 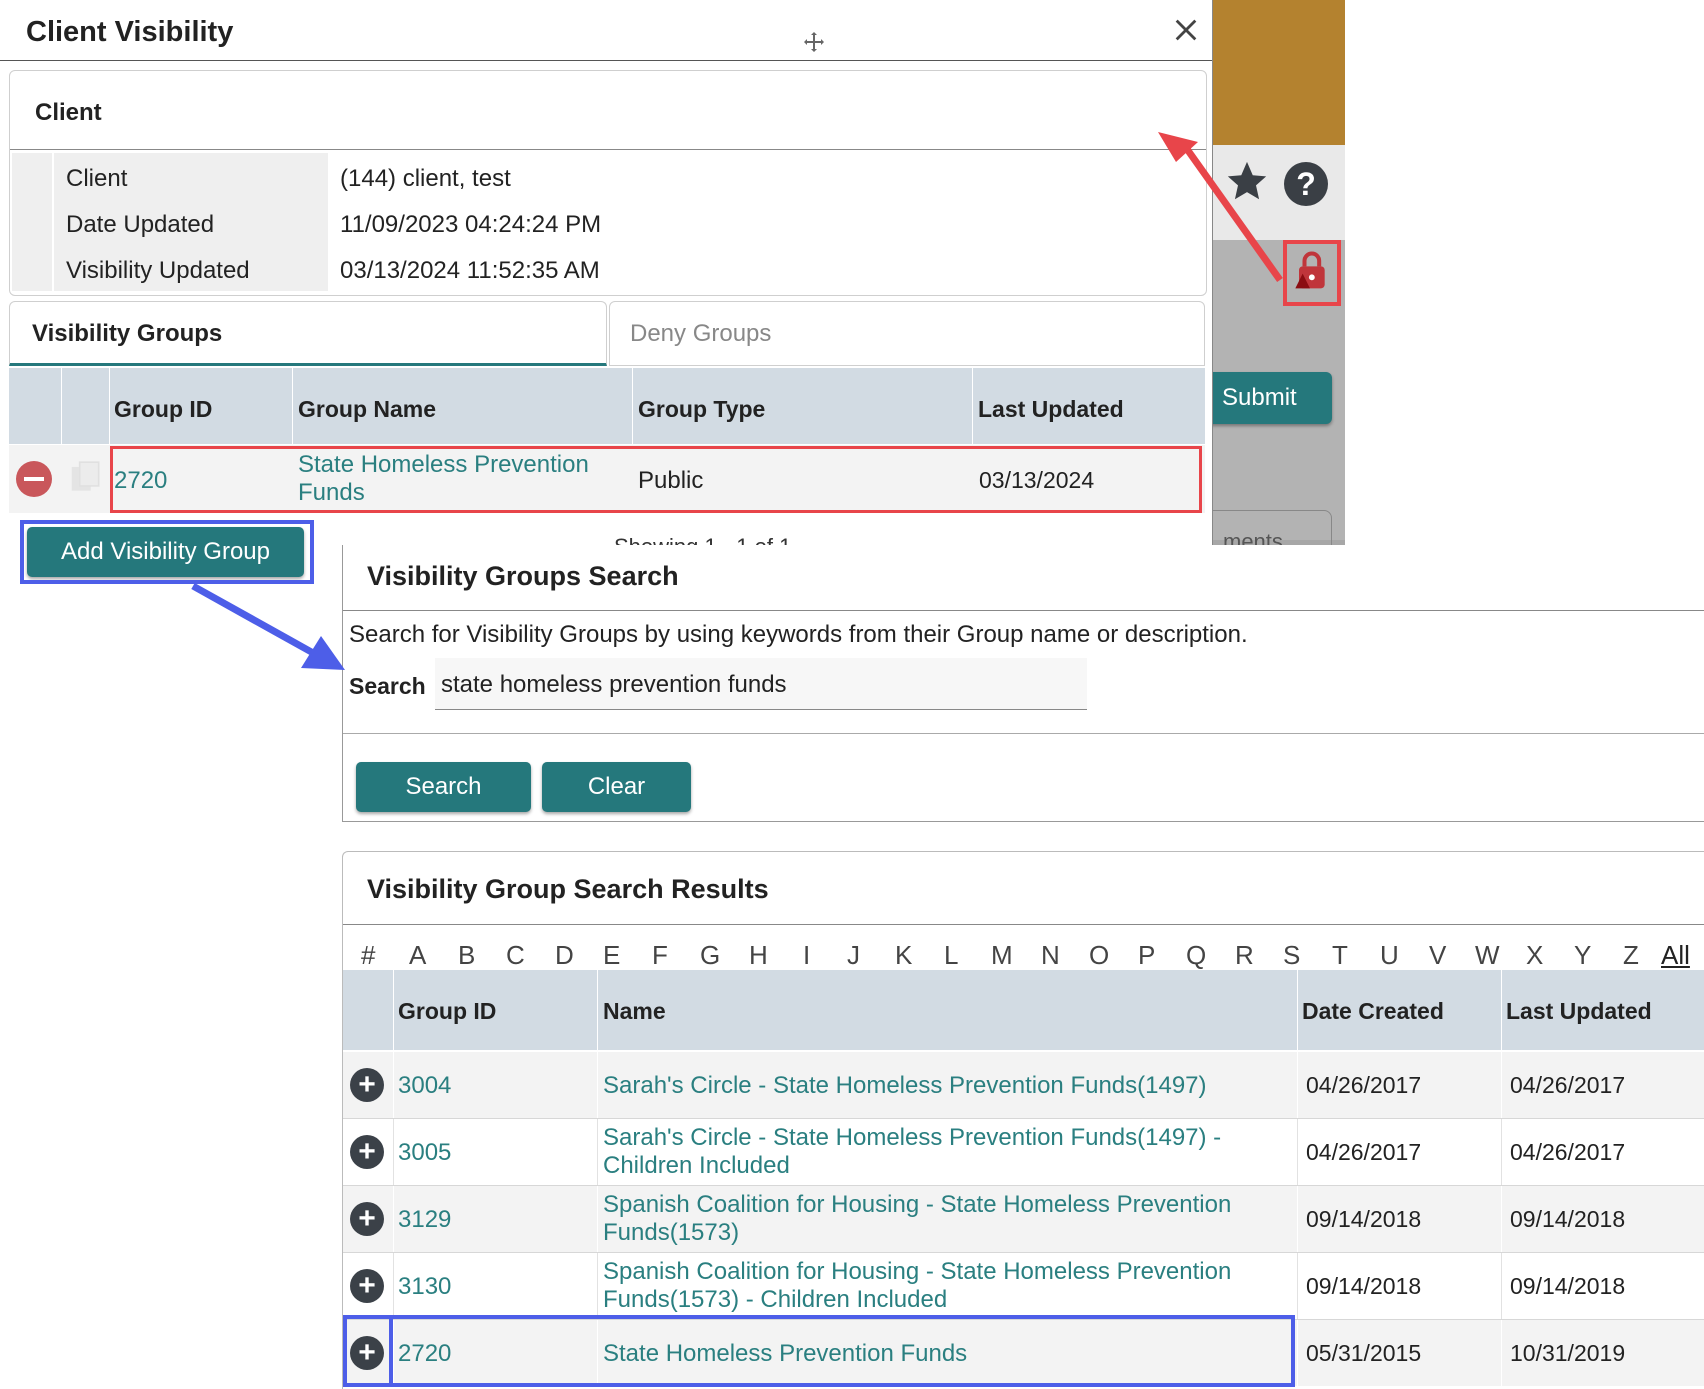 I want to click on alpha-filter-o: O, so click(x=1099, y=955).